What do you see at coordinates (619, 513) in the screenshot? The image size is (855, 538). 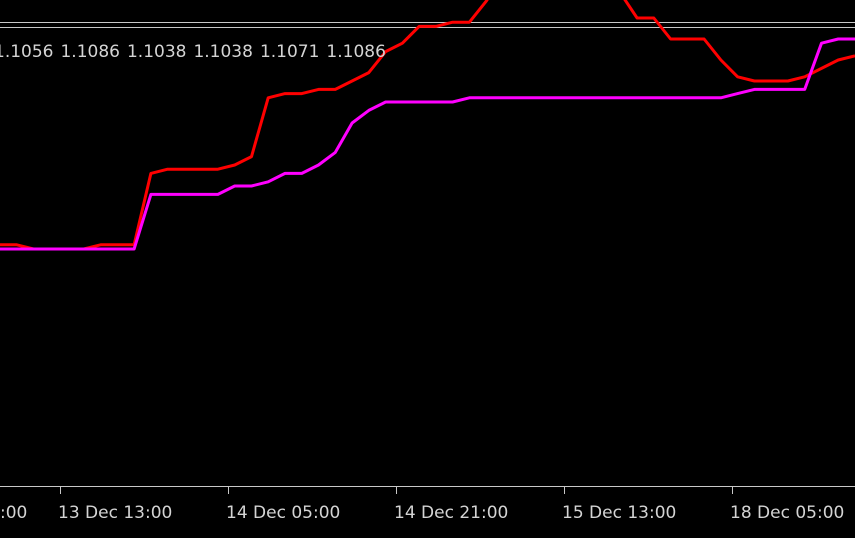 I see `x-tick-label: 15 Dec 13:00` at bounding box center [619, 513].